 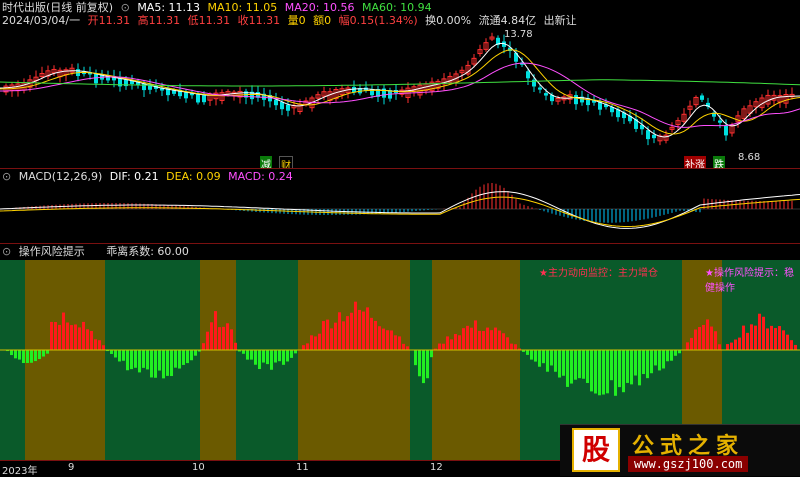 What do you see at coordinates (598, 273) in the screenshot?
I see `main-force-note: ★主力动向监控：主力增仓` at bounding box center [598, 273].